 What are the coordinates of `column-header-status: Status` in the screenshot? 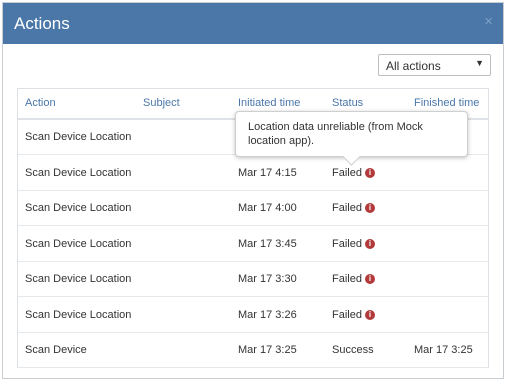 It's located at (347, 103).